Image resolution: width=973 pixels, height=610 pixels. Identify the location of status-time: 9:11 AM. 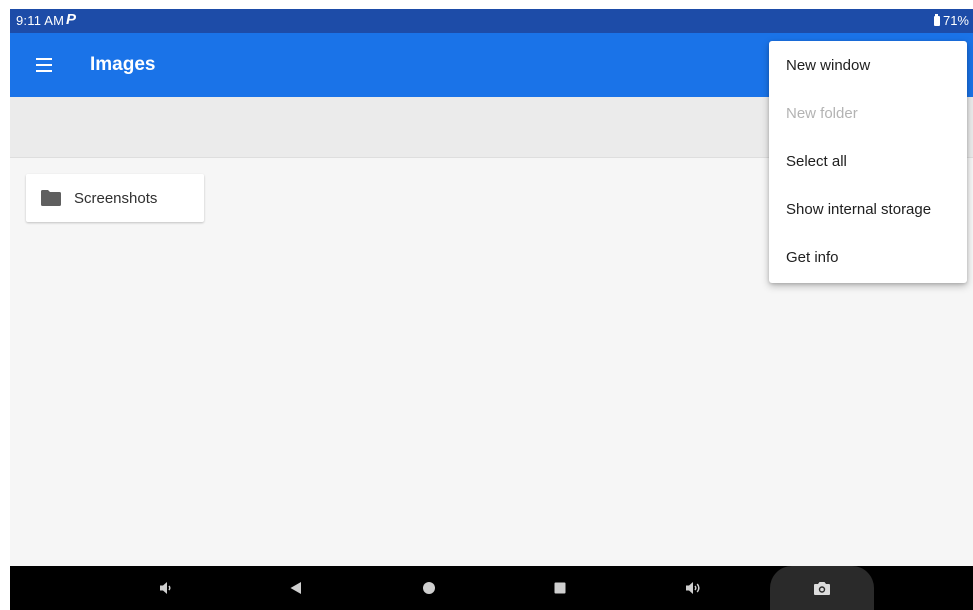
(40, 20).